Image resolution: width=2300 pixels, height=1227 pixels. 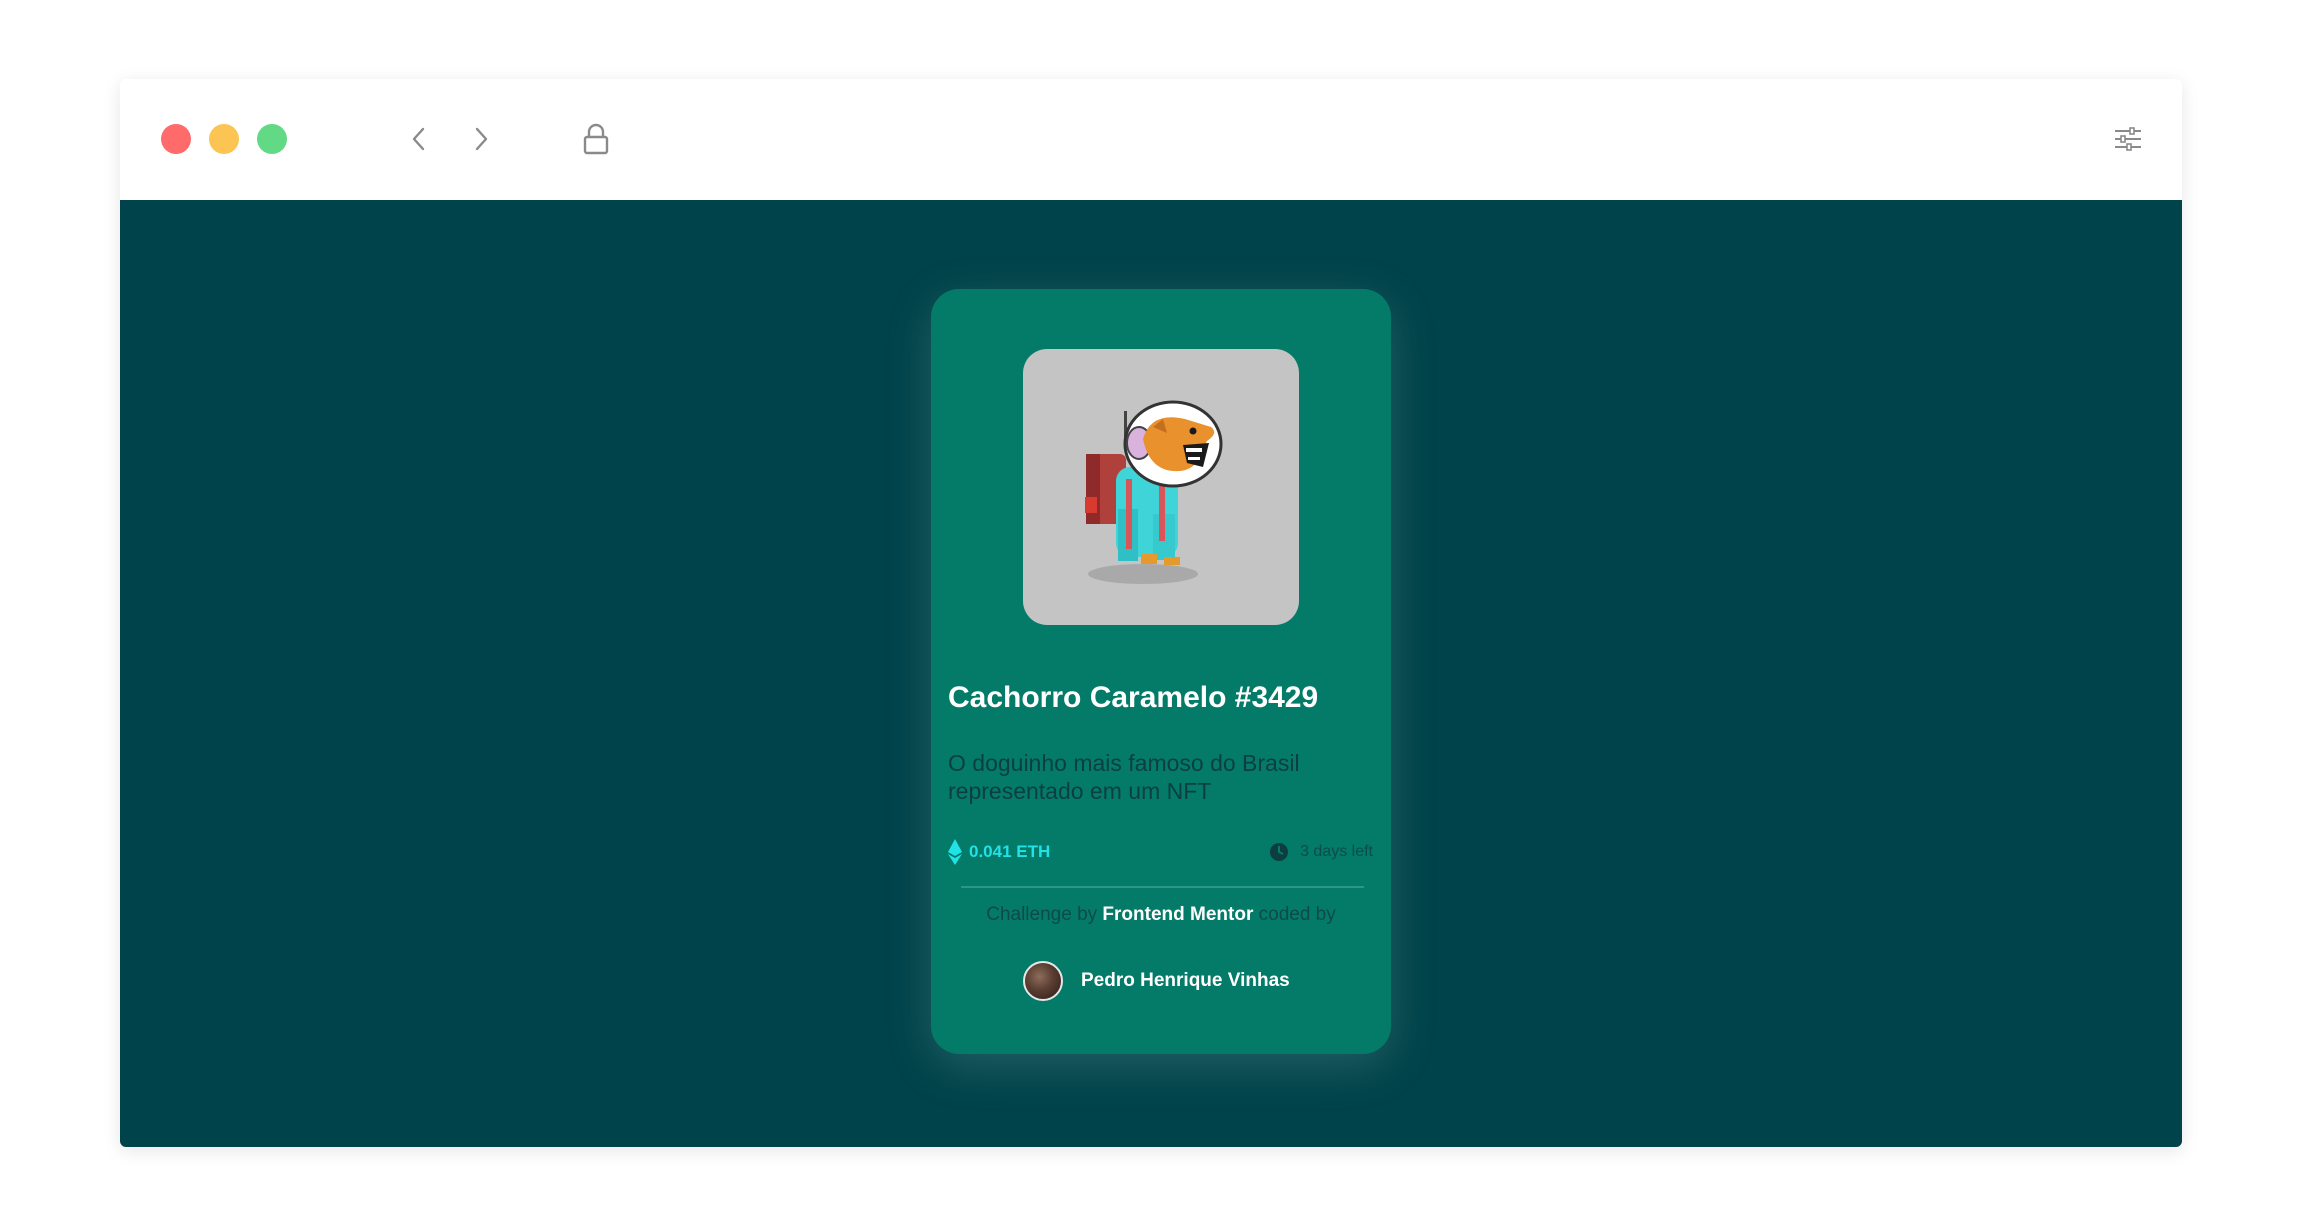 I want to click on nft-title: Cachorro Caramelo #3429, so click(x=1133, y=698).